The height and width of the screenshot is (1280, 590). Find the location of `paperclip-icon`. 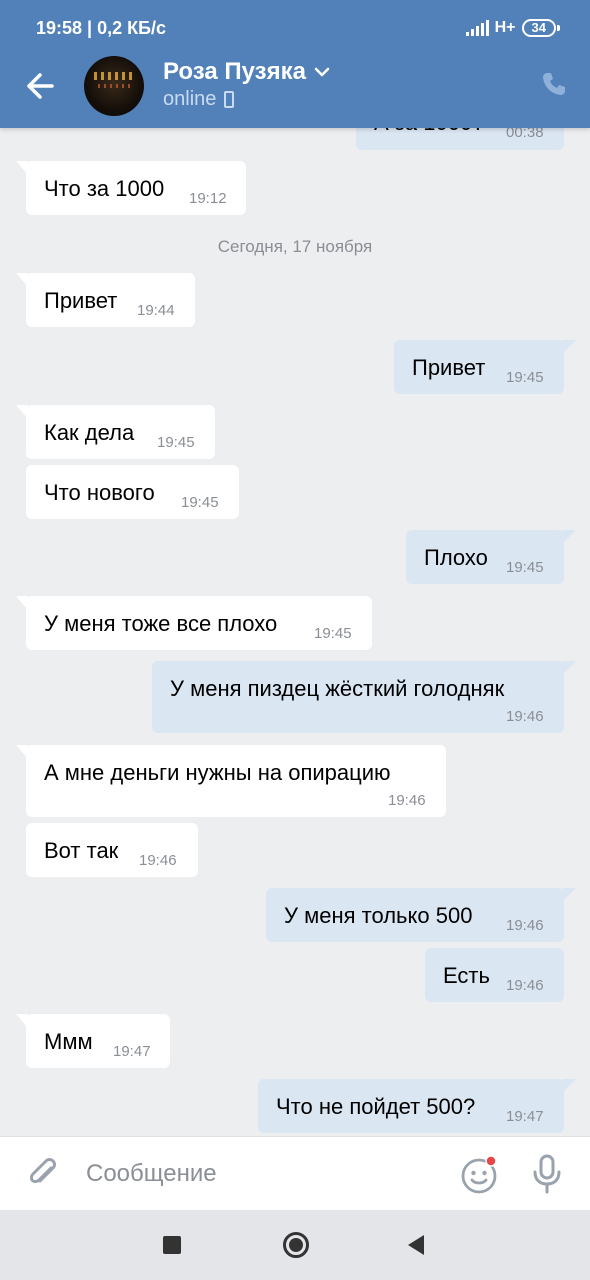

paperclip-icon is located at coordinates (42, 1171).